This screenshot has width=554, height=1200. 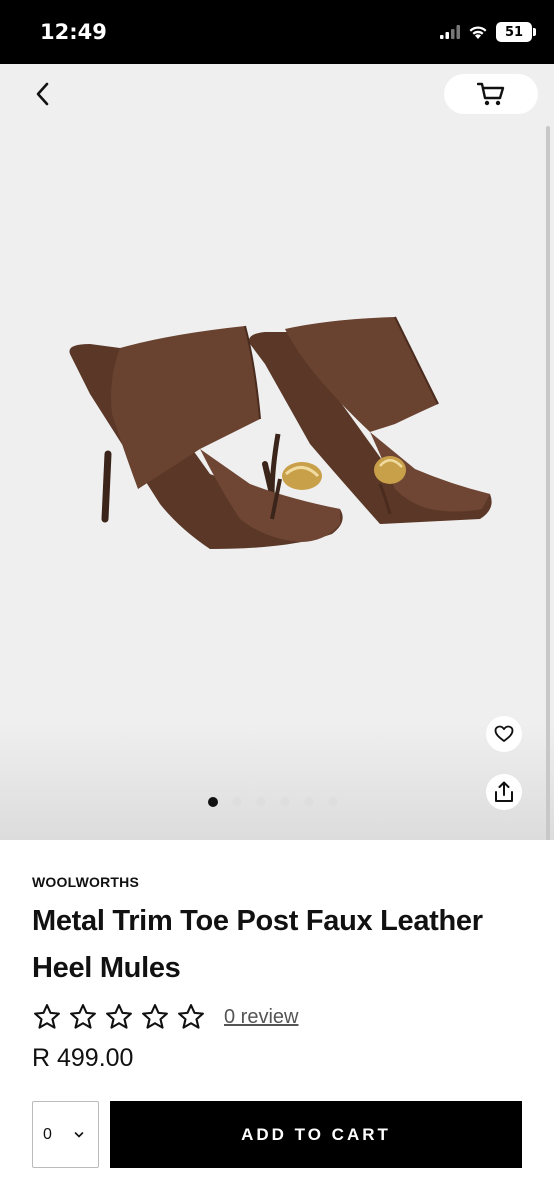 I want to click on chevron-down-icon, so click(x=79, y=1134).